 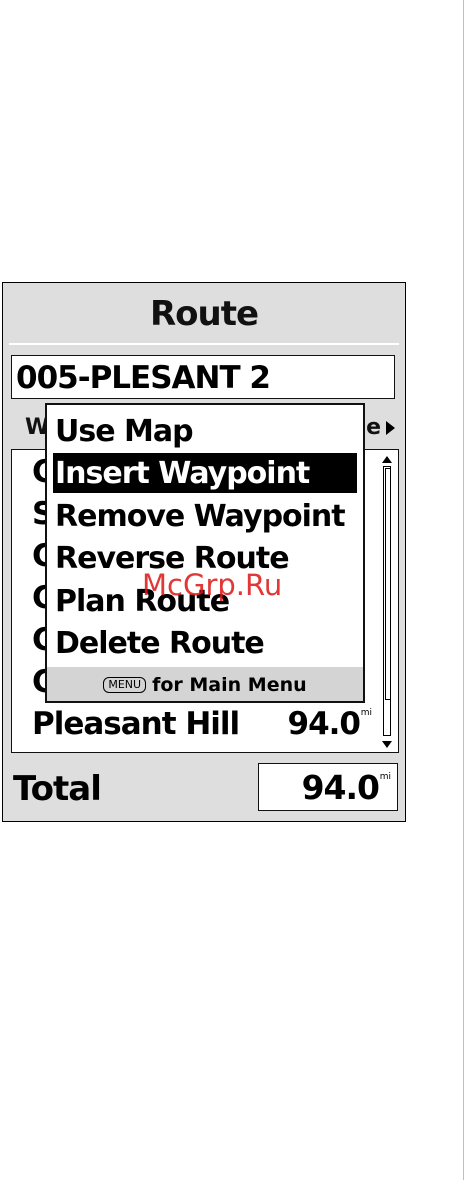 What do you see at coordinates (204, 314) in the screenshot?
I see `page-title: Route` at bounding box center [204, 314].